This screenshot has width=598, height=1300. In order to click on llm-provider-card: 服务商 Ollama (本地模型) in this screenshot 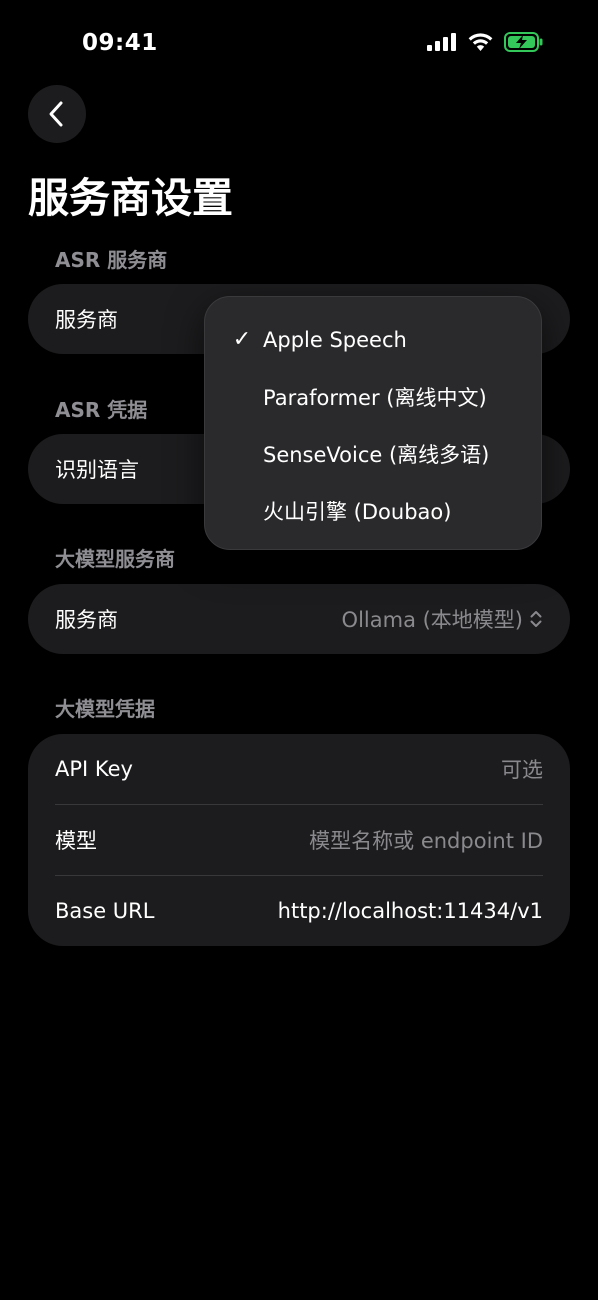, I will do `click(299, 619)`.